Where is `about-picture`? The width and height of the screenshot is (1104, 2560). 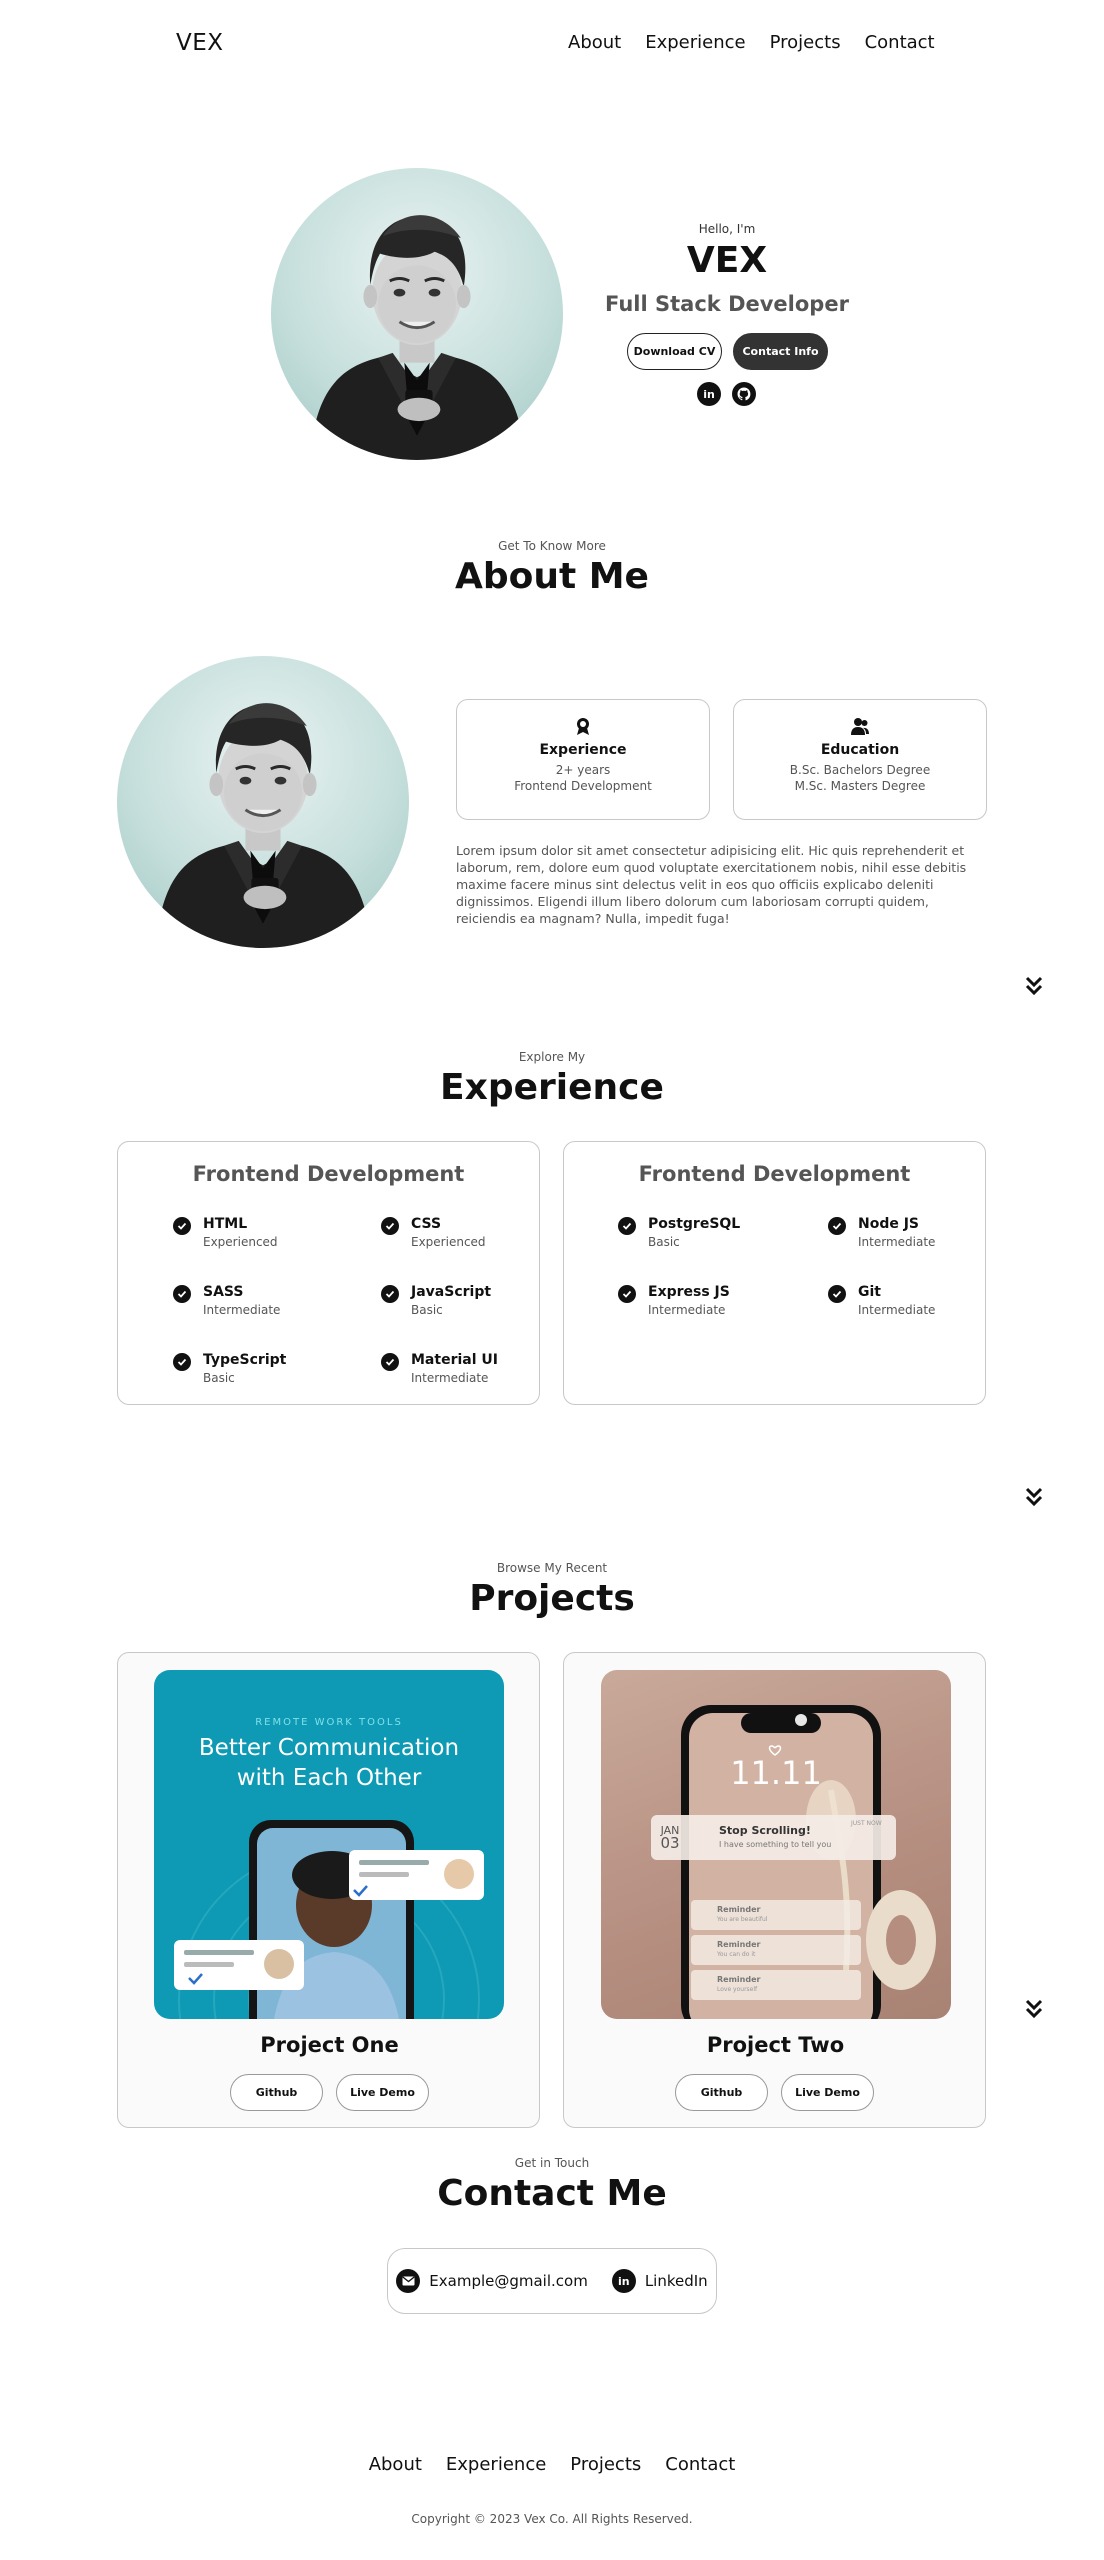
about-picture is located at coordinates (263, 802).